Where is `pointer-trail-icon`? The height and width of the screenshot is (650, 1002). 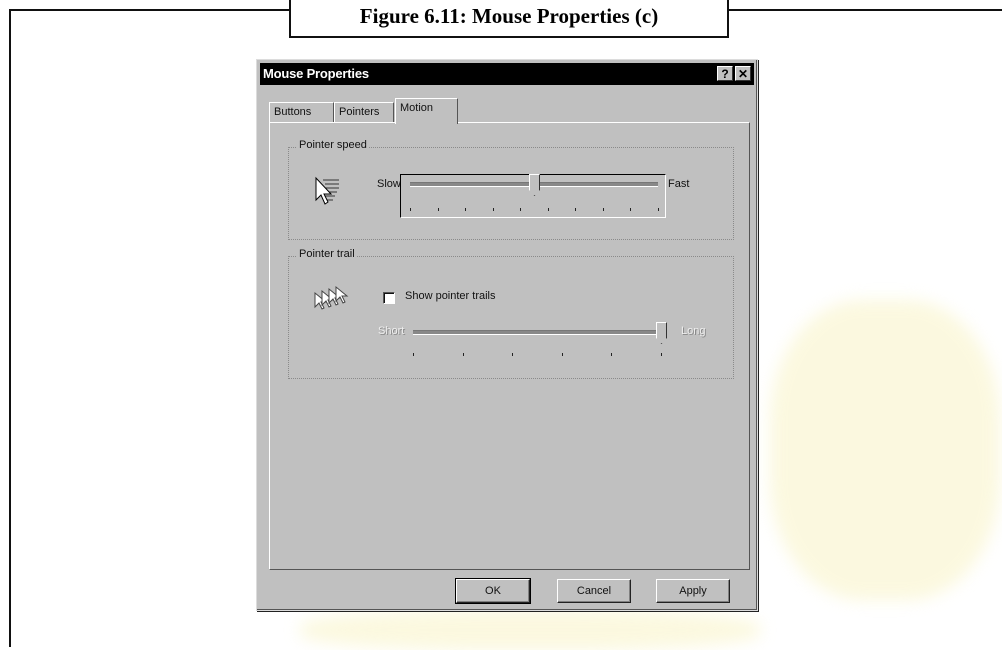 pointer-trail-icon is located at coordinates (331, 297).